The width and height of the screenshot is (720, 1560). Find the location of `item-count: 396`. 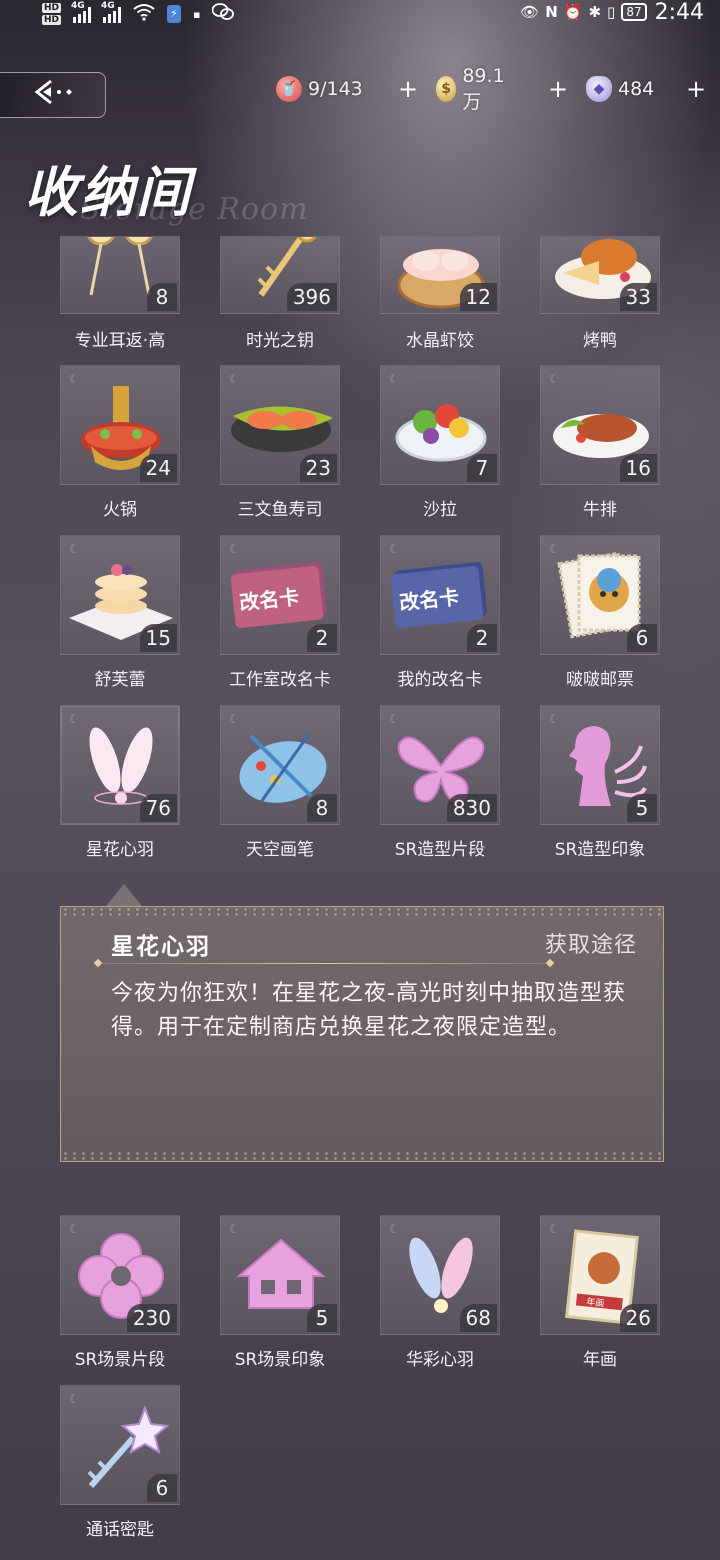

item-count: 396 is located at coordinates (311, 297).